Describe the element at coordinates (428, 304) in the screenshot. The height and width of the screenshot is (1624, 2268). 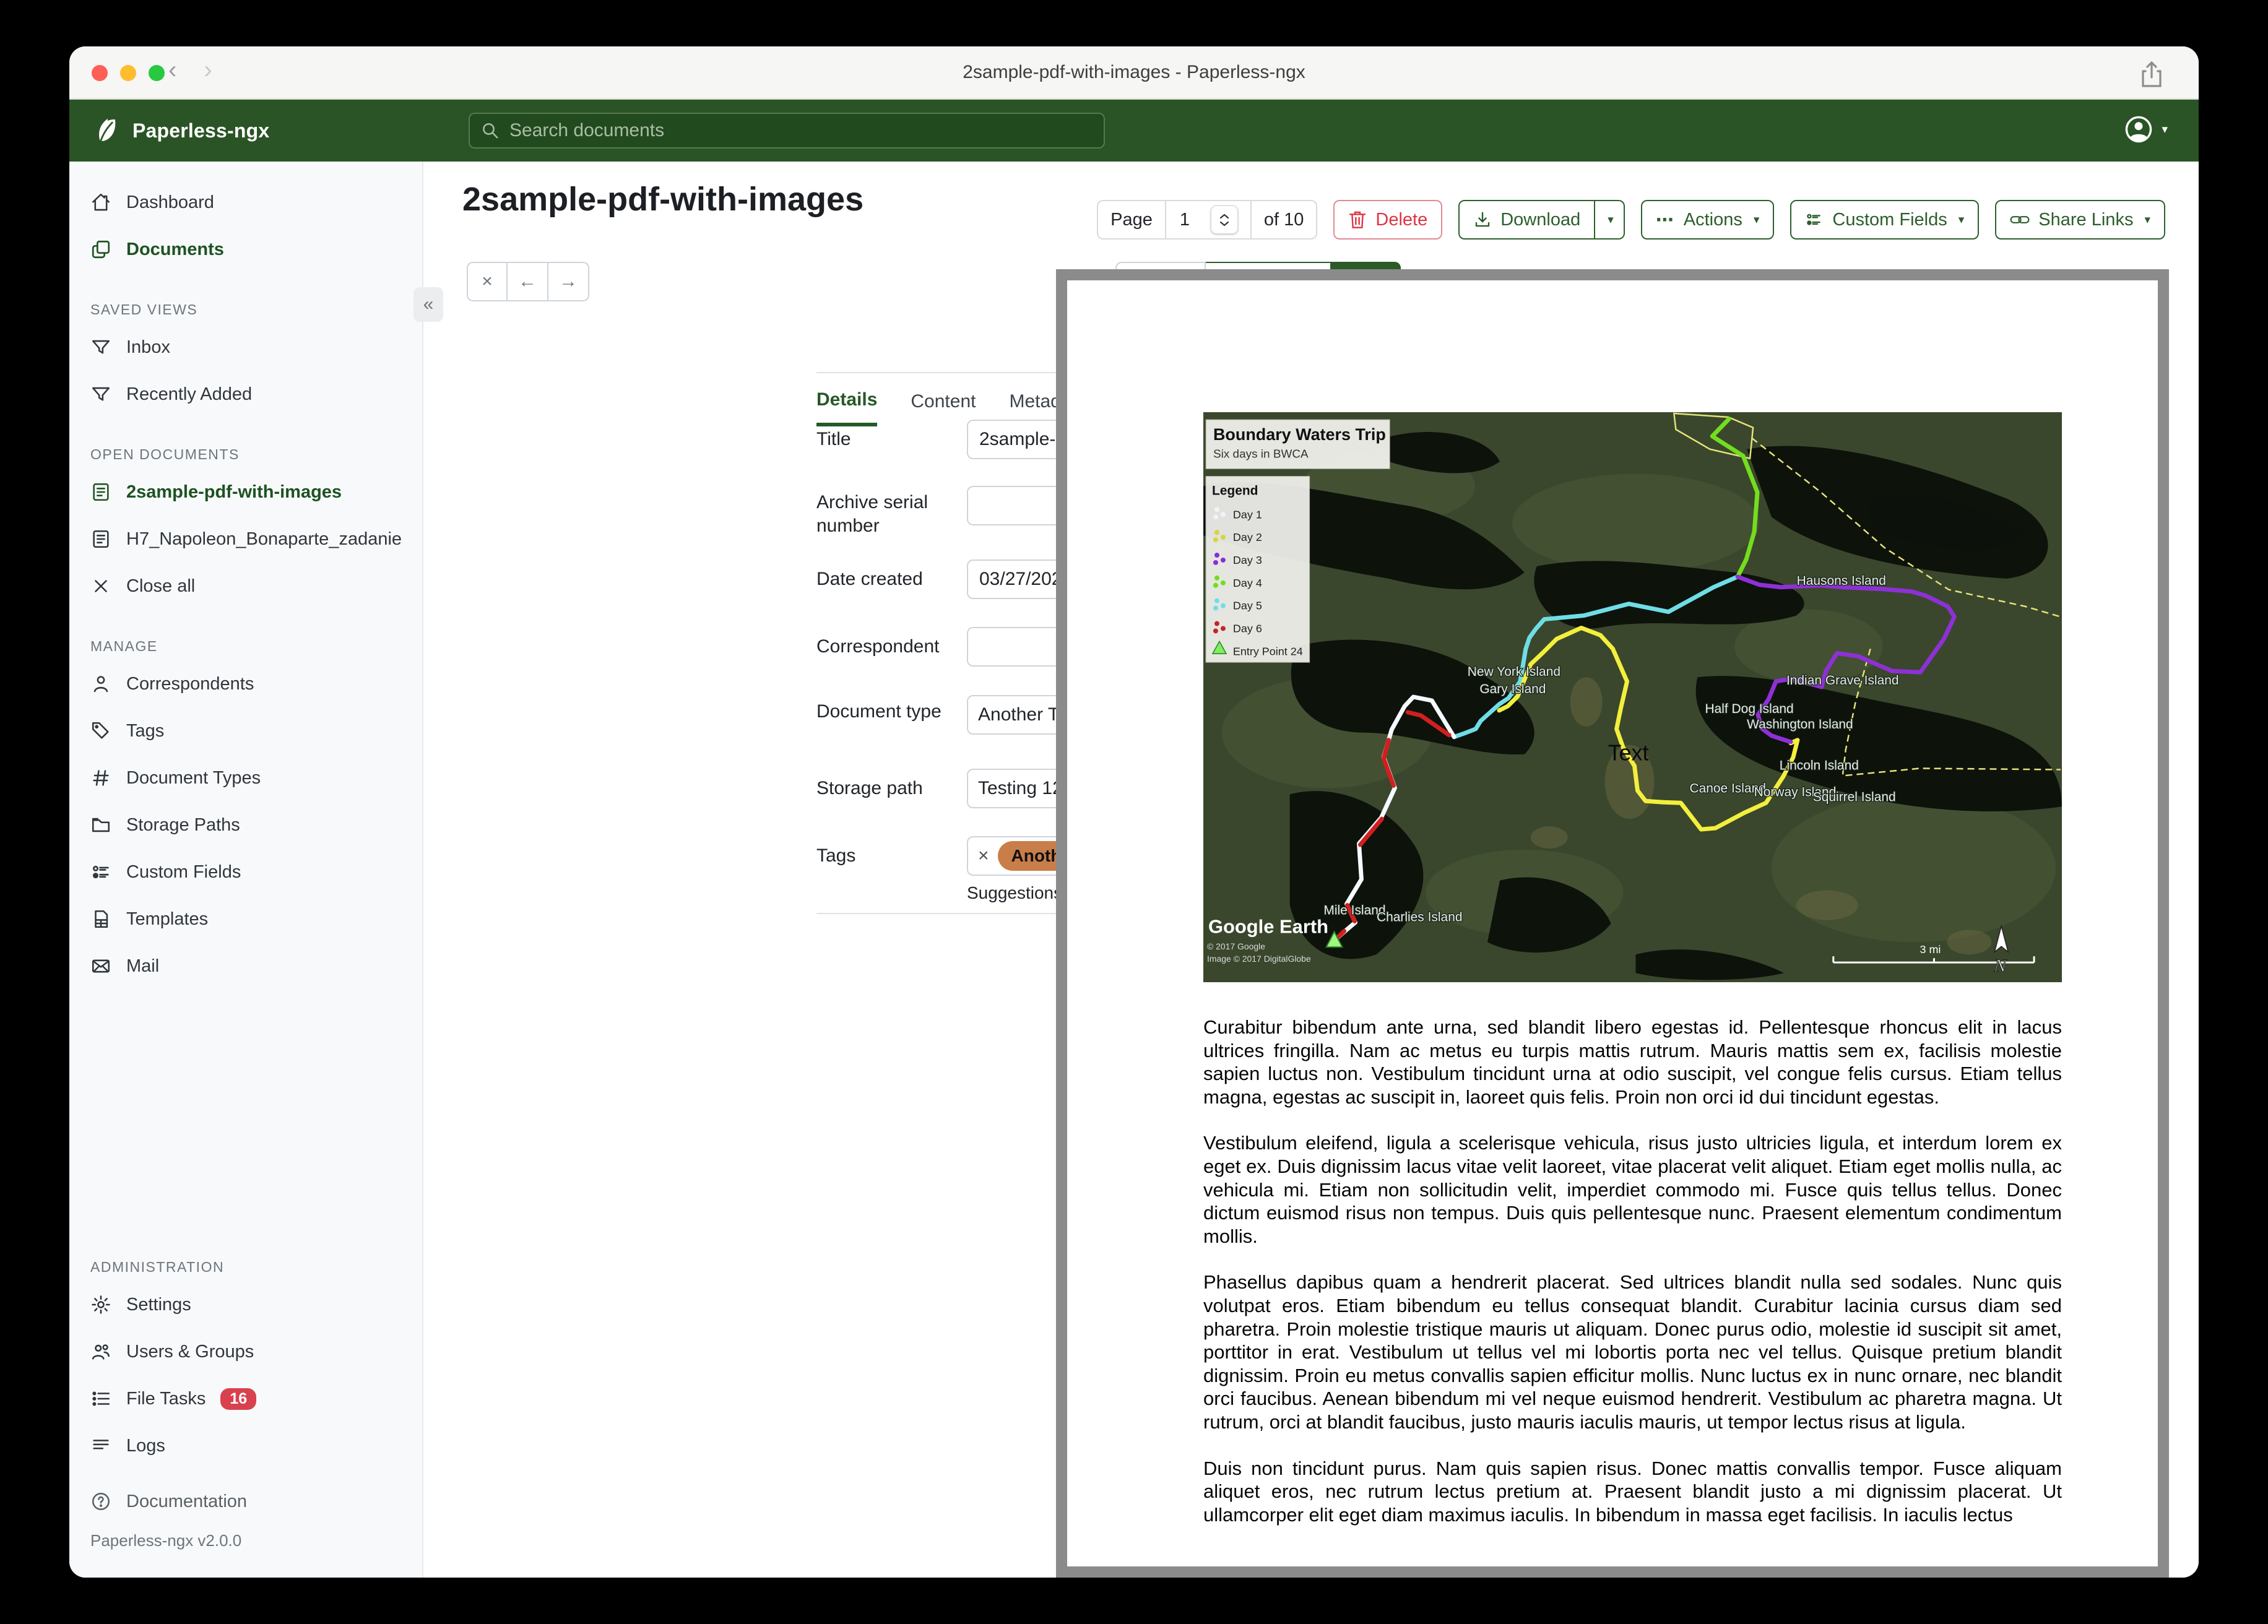
I see `sidebar-collapse-button: «` at that location.